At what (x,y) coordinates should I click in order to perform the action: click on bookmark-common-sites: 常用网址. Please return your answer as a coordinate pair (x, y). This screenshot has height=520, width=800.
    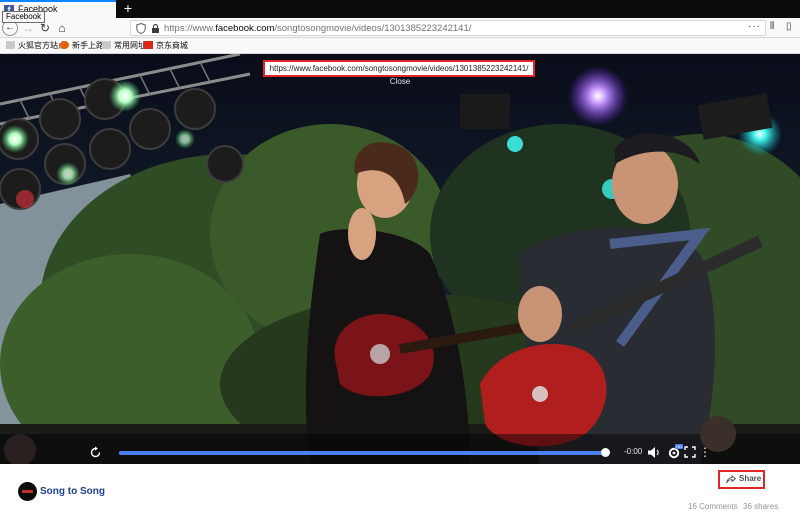
    Looking at the image, I should click on (124, 46).